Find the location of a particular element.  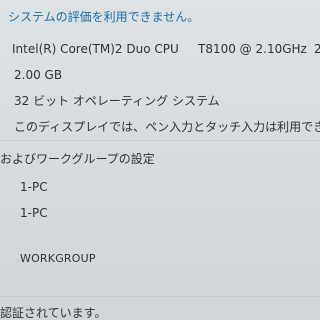

section-divider is located at coordinates (160, 140).